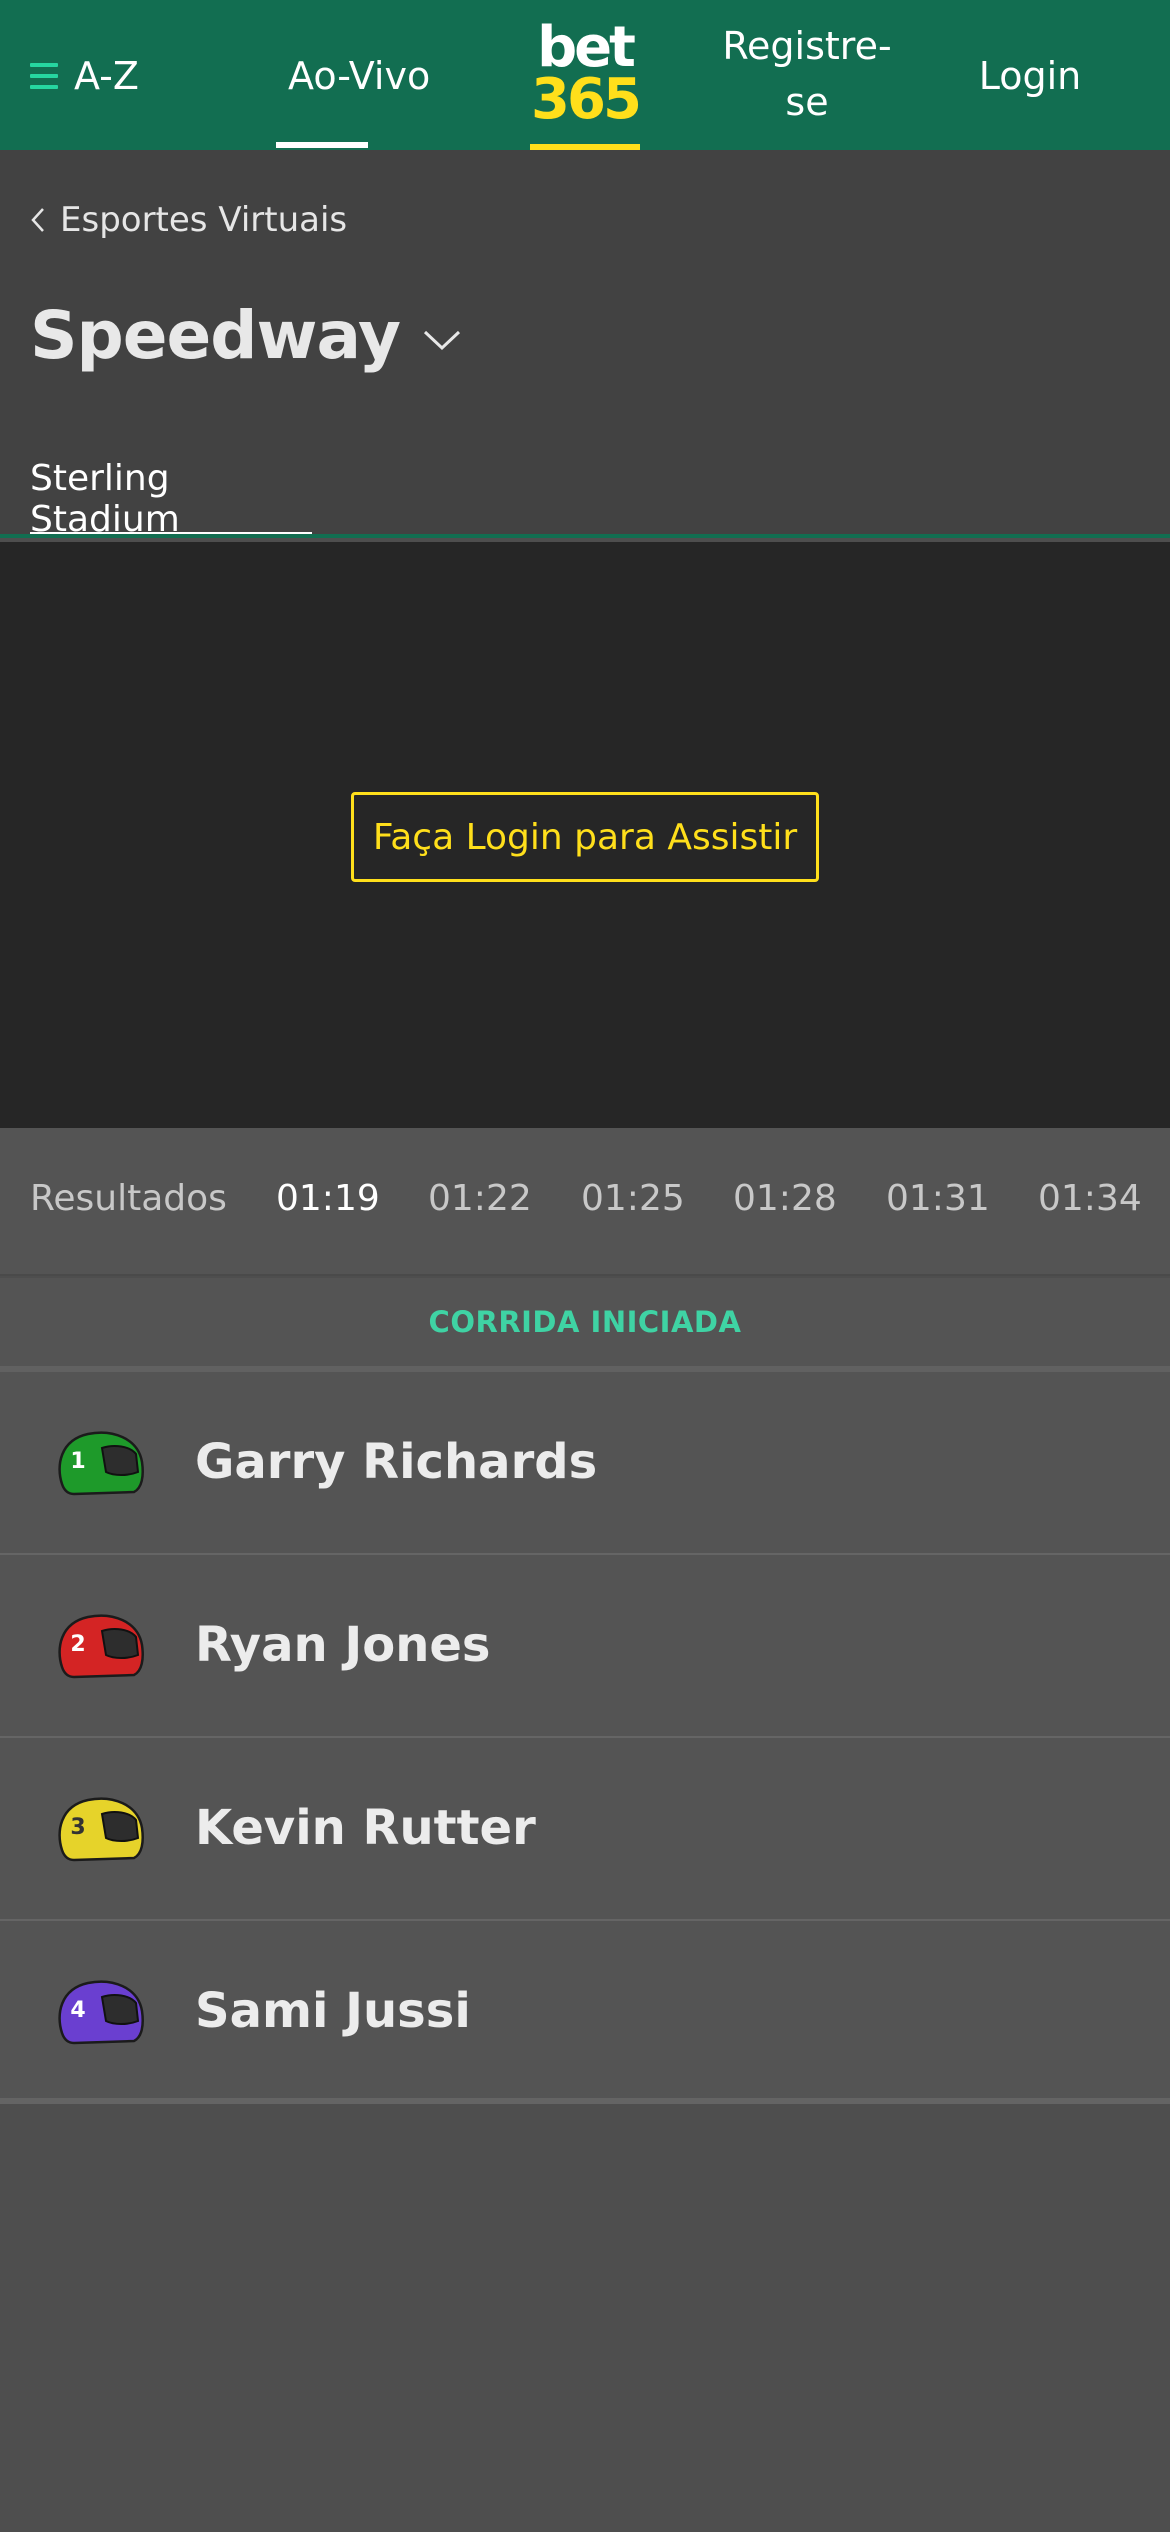 The width and height of the screenshot is (1170, 2532). What do you see at coordinates (215, 335) in the screenshot?
I see `page-title: Speedway` at bounding box center [215, 335].